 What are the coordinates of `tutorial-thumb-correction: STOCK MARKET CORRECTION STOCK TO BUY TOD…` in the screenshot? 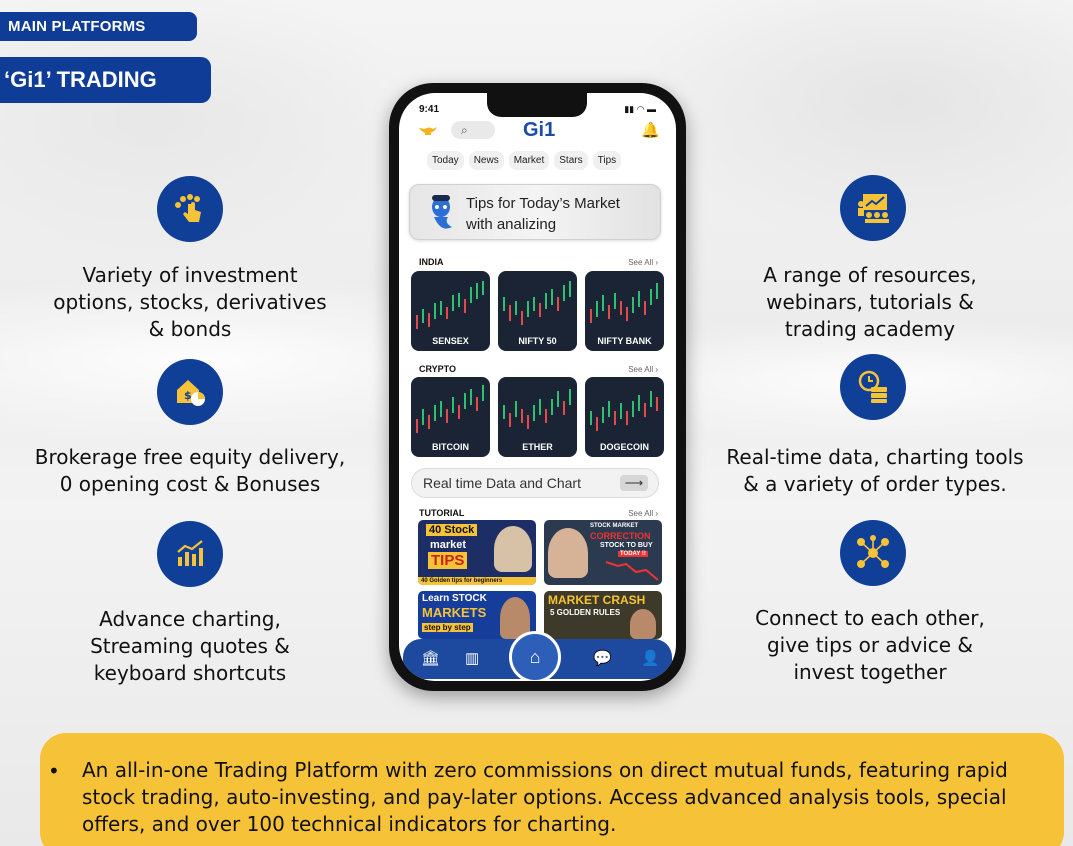 It's located at (603, 552).